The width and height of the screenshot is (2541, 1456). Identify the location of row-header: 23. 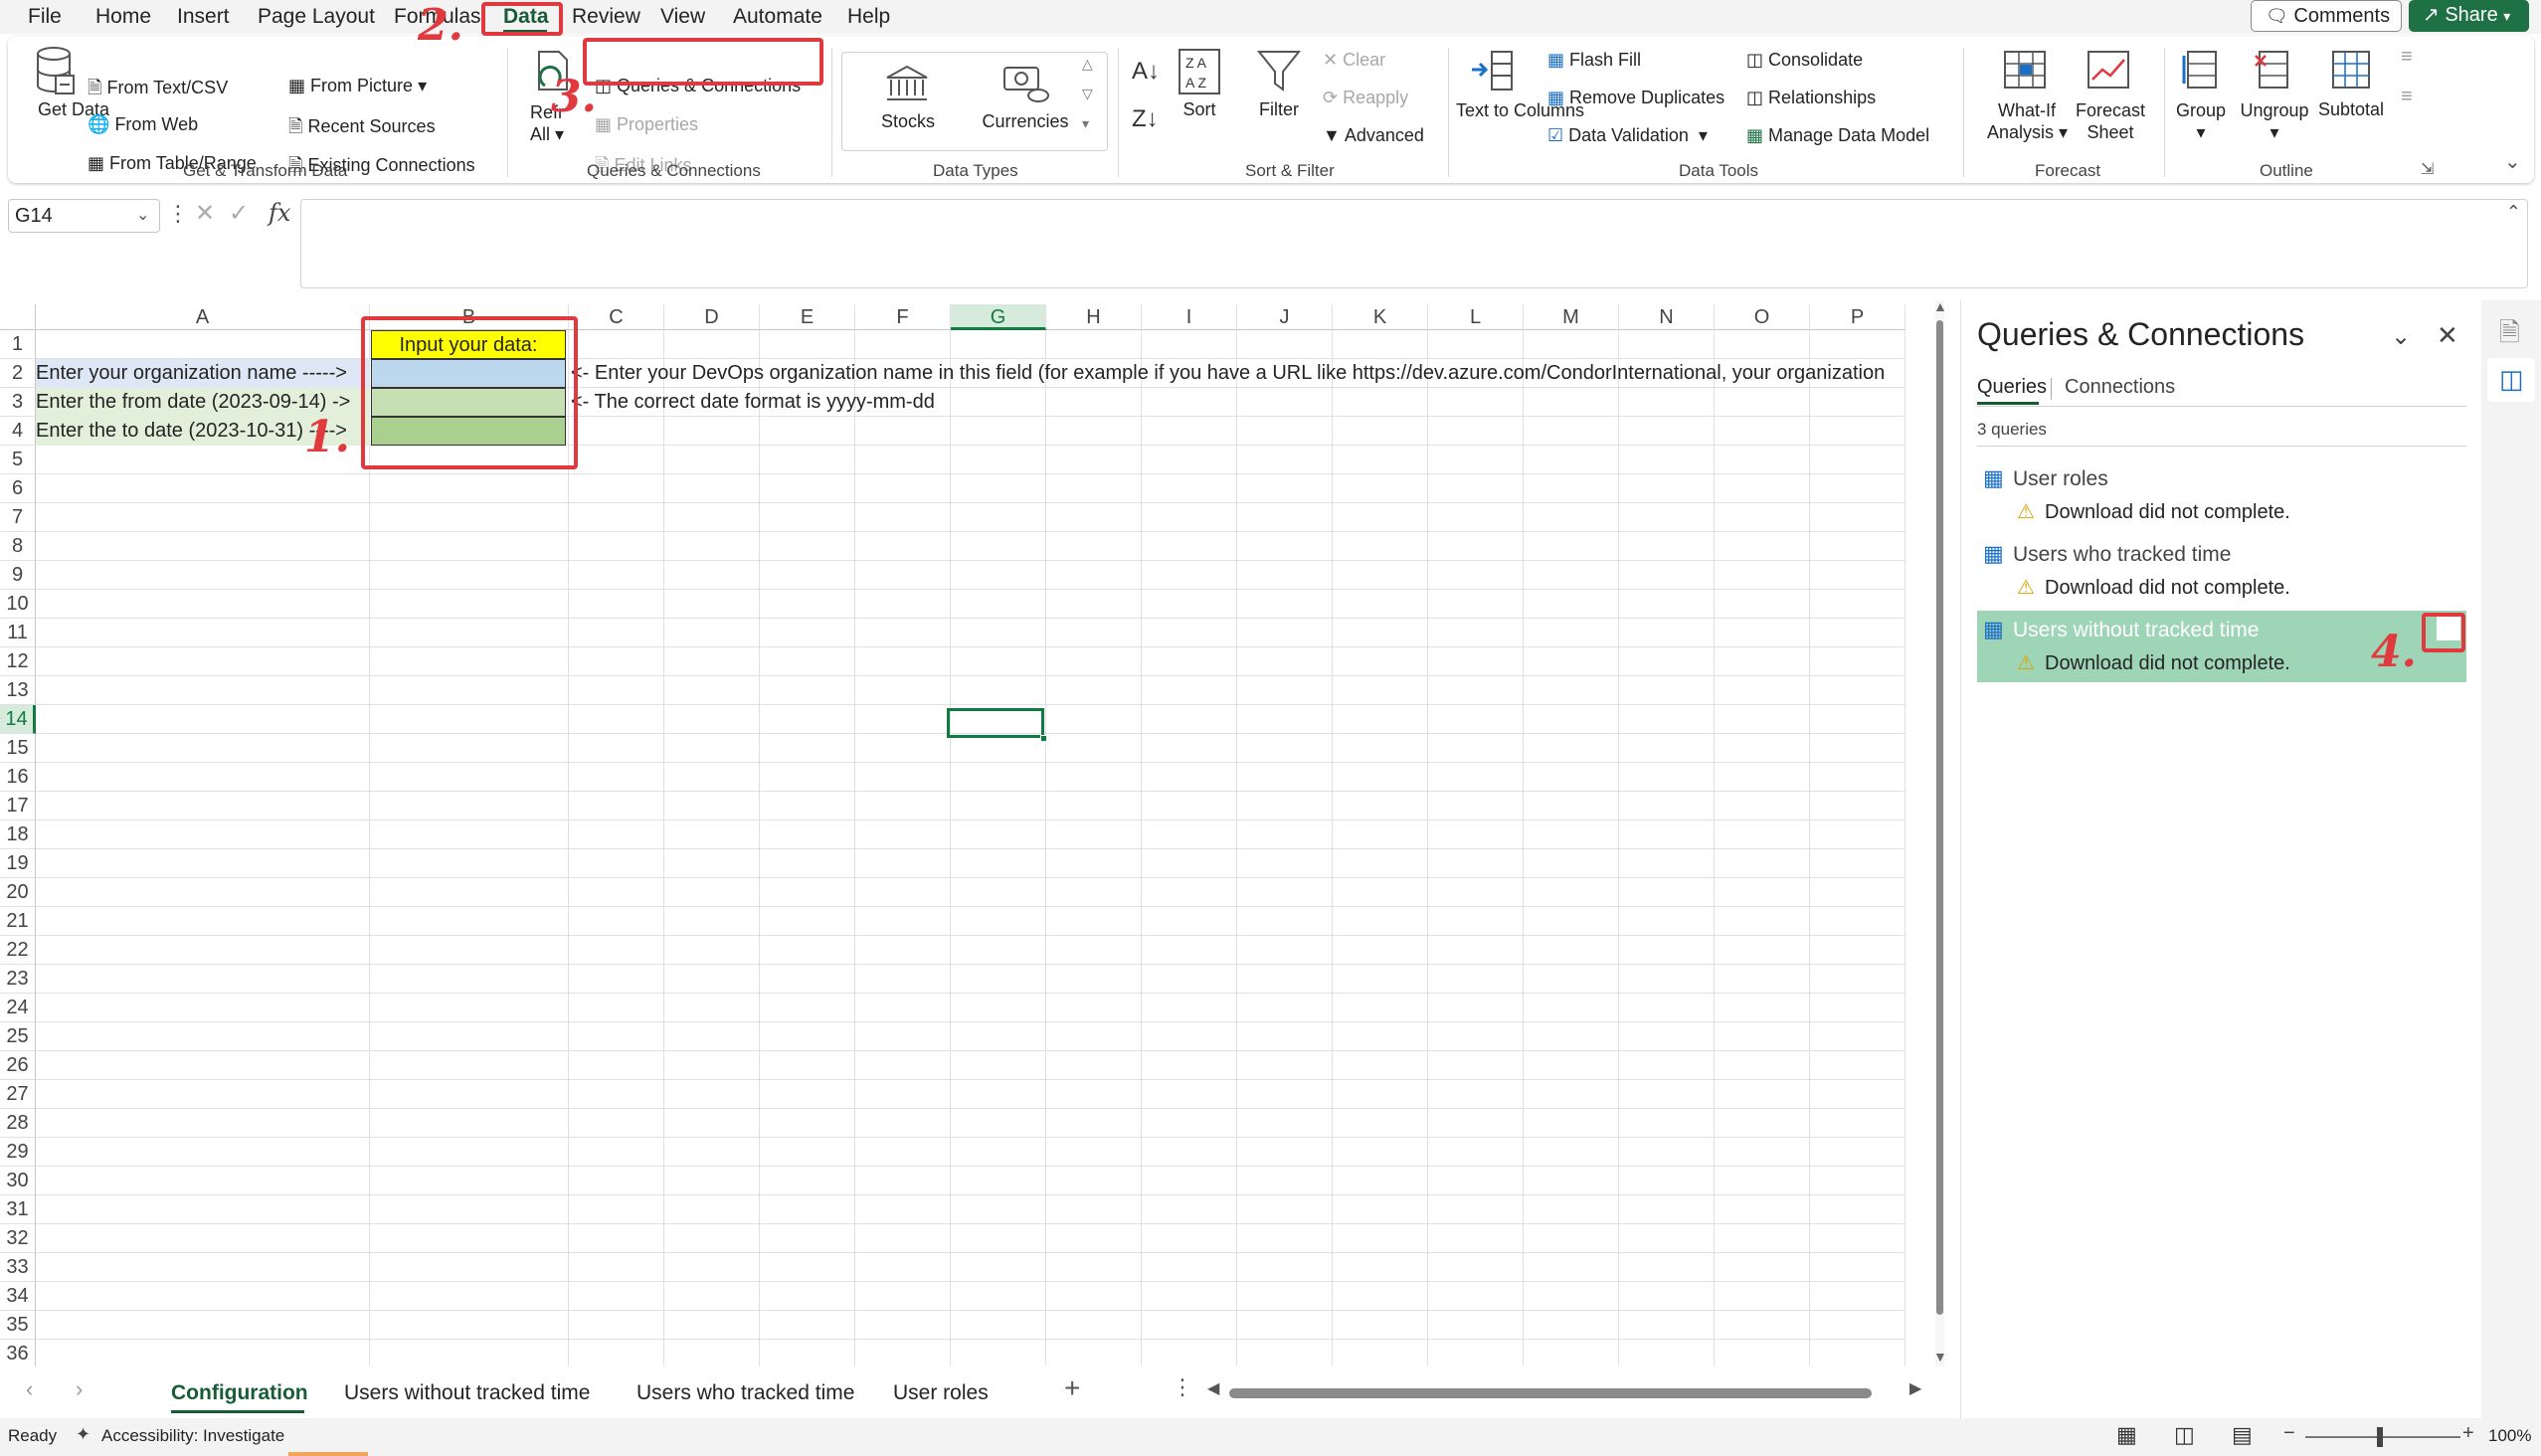
(18, 979).